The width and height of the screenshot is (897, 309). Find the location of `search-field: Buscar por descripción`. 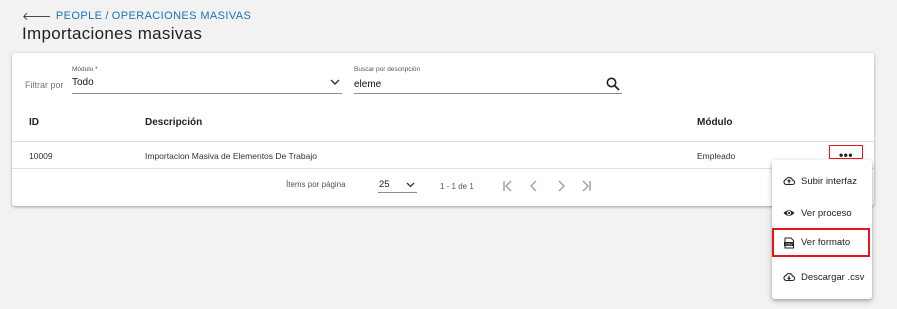

search-field: Buscar por descripción is located at coordinates (488, 80).